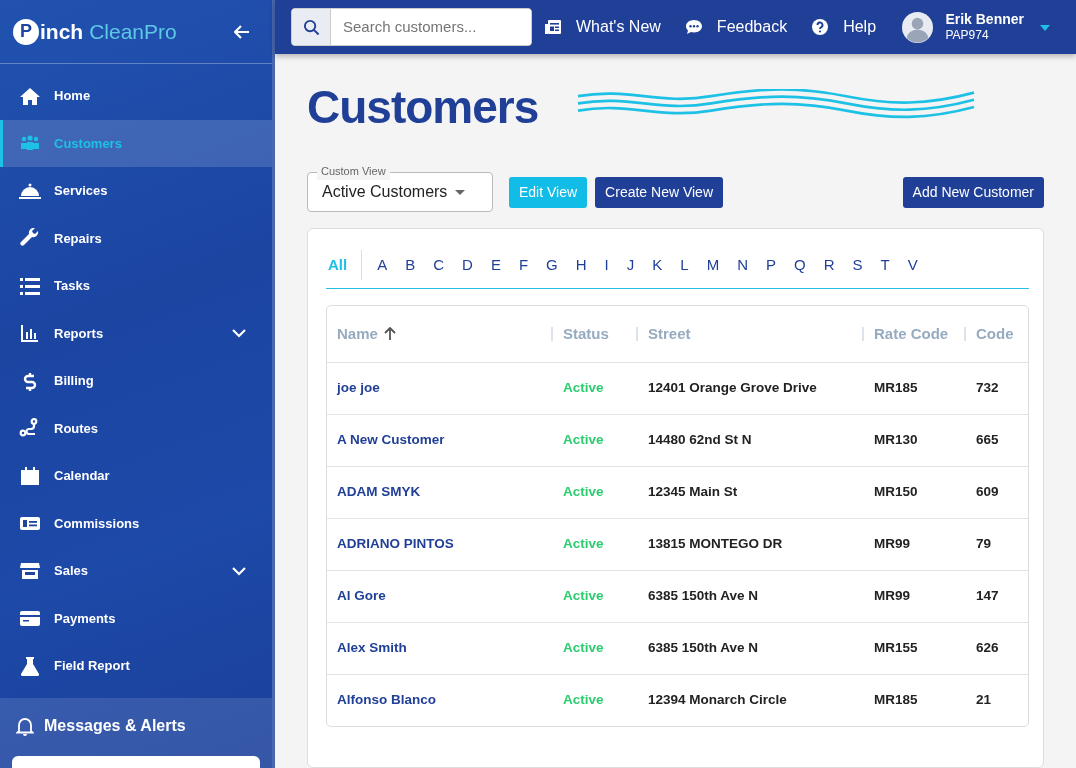 This screenshot has width=1076, height=768. What do you see at coordinates (30, 285) in the screenshot?
I see `list-icon` at bounding box center [30, 285].